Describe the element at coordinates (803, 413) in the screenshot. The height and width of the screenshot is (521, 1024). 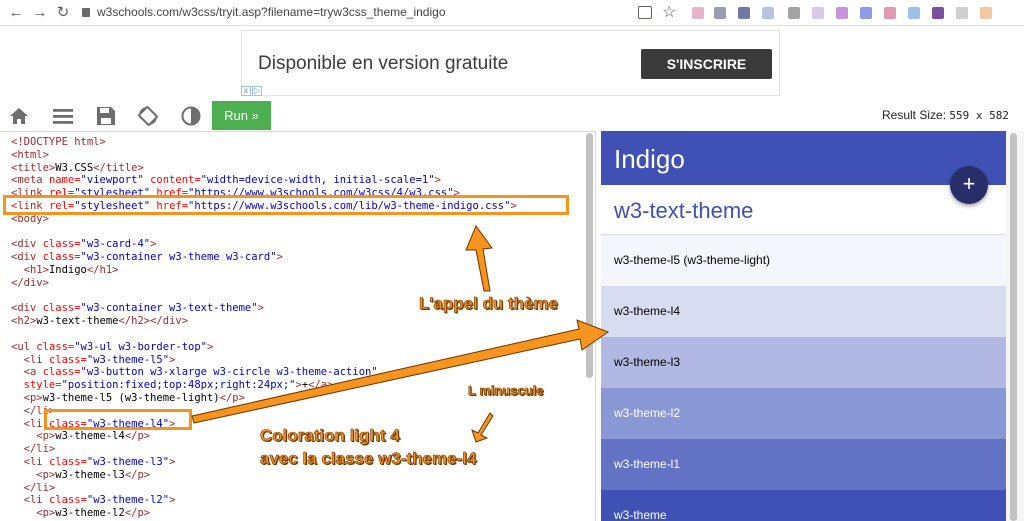
I see `theme-row: w3-theme-l2` at that location.